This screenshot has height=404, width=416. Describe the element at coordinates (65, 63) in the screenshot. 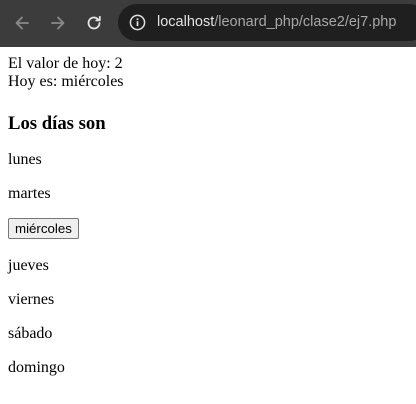

I see `valor-text: El valor de hoy: 2` at that location.